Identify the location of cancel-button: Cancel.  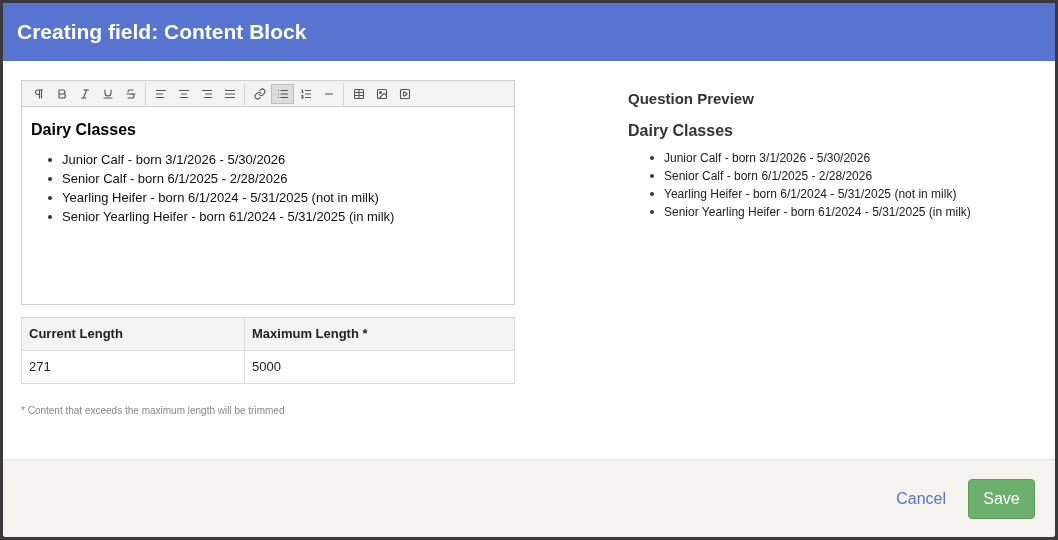
(921, 498).